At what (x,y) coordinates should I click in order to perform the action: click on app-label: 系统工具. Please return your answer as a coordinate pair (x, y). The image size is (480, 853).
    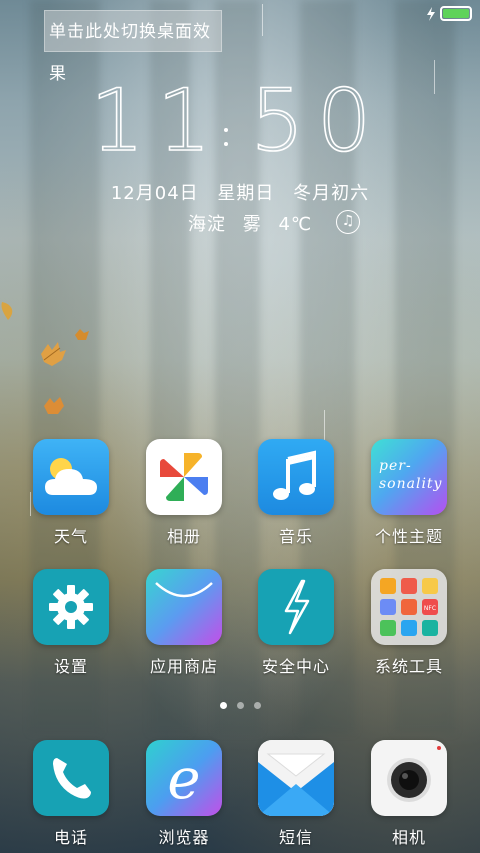
    Looking at the image, I should click on (408, 666).